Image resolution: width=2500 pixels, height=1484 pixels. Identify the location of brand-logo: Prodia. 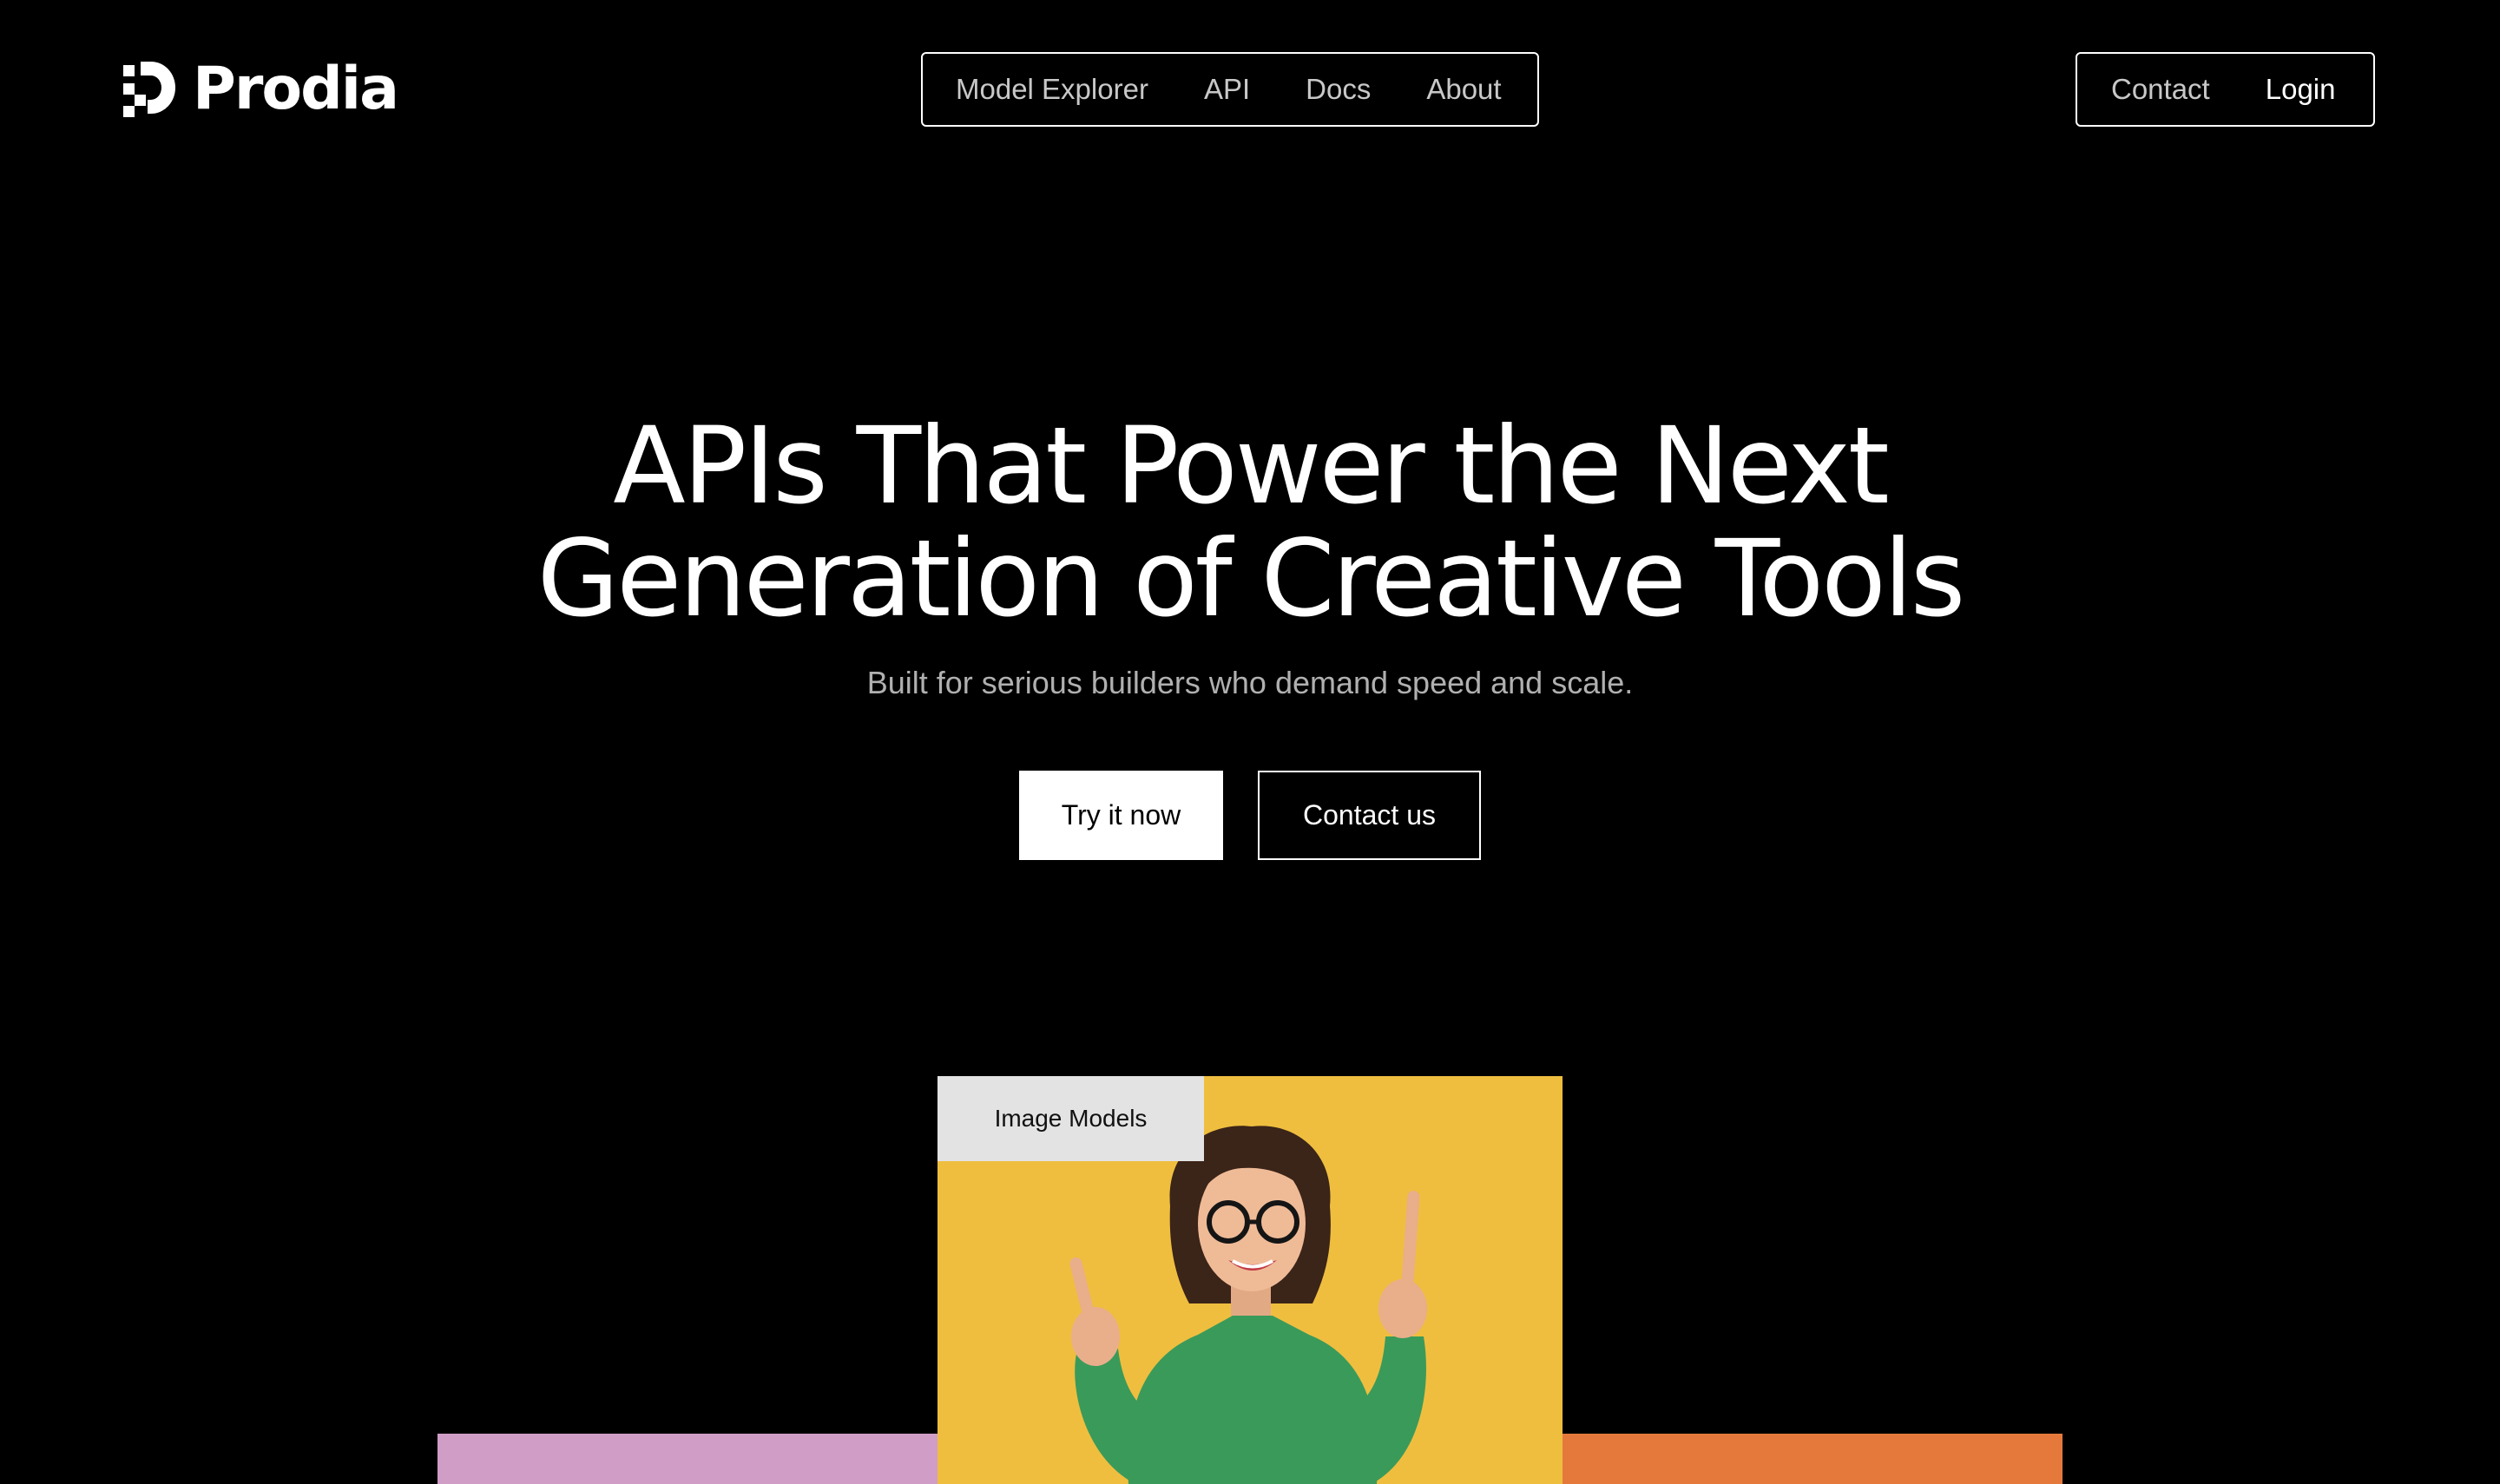
(261, 89).